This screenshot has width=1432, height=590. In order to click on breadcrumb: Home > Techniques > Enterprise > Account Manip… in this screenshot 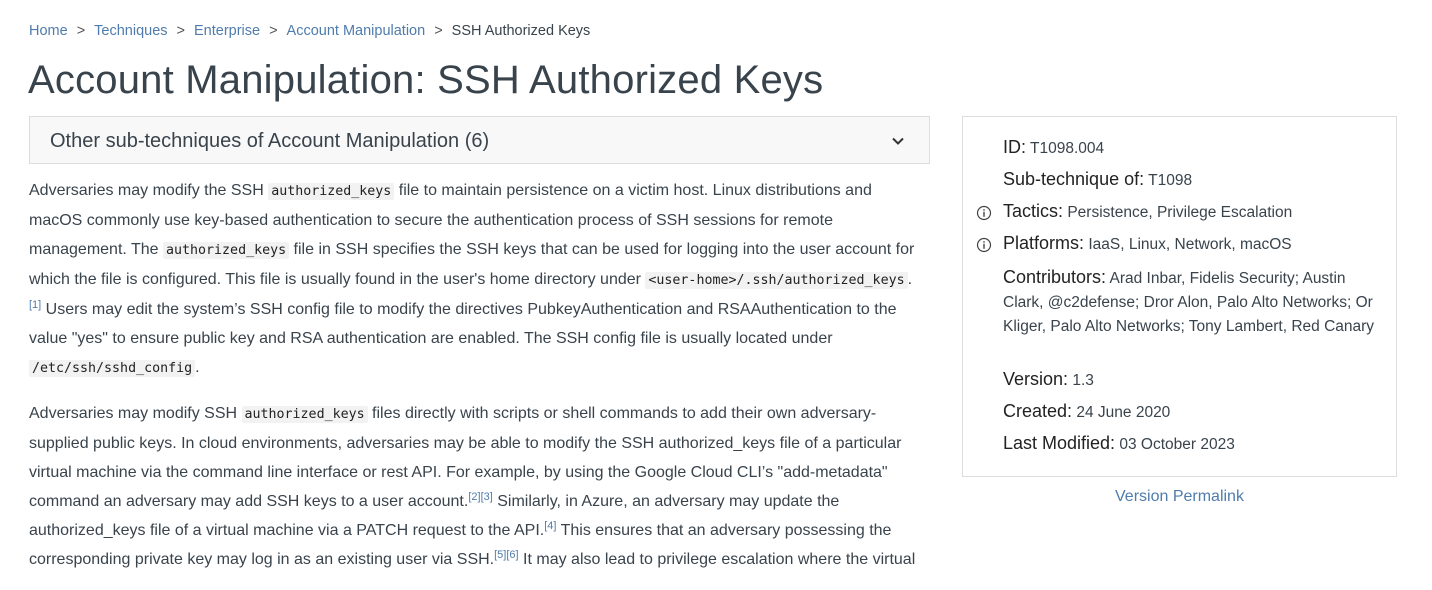, I will do `click(309, 31)`.